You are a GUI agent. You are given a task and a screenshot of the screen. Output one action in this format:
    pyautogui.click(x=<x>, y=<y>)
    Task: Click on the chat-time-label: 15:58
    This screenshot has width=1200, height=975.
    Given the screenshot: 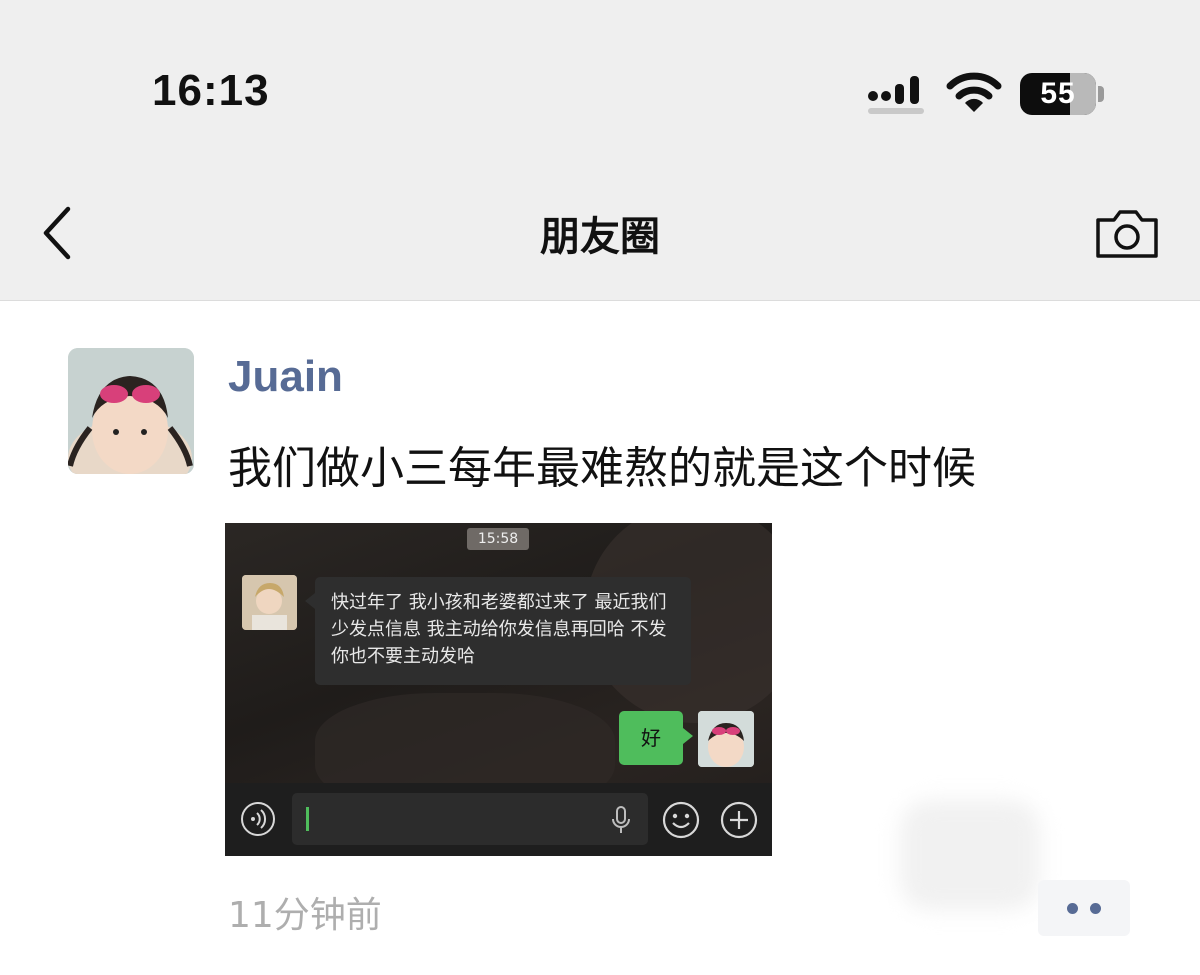 What is the action you would take?
    pyautogui.click(x=498, y=539)
    